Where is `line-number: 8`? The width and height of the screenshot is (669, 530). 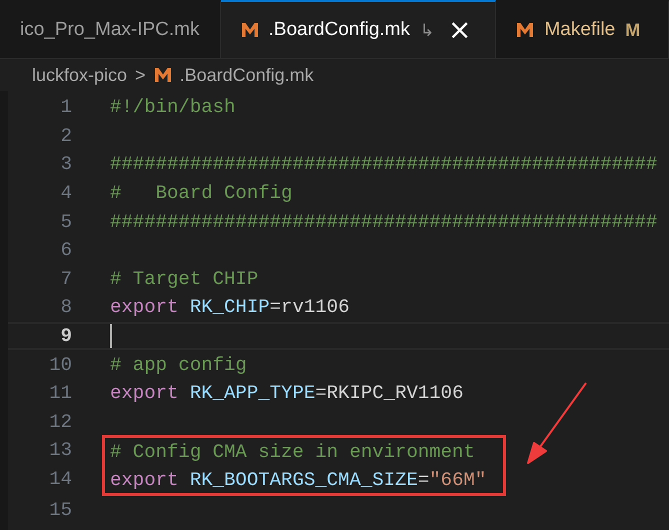 line-number: 8 is located at coordinates (66, 307).